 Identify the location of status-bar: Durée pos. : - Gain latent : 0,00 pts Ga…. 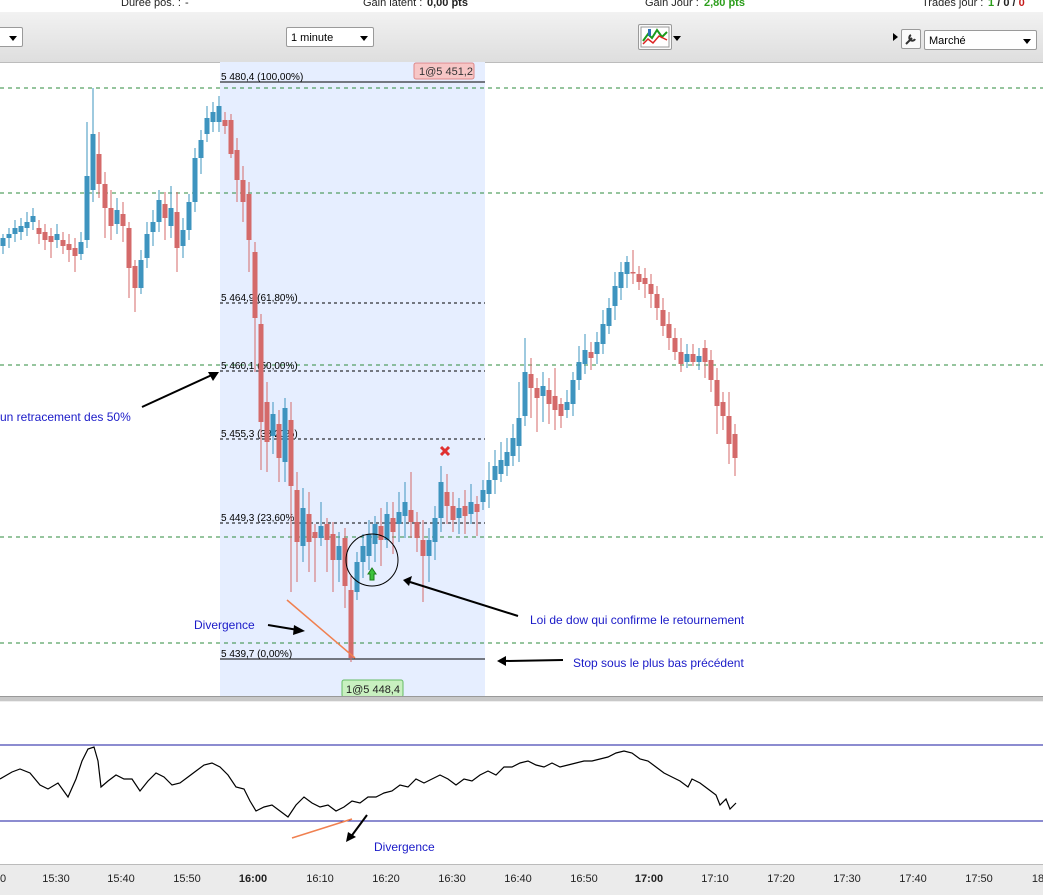
(521, 6).